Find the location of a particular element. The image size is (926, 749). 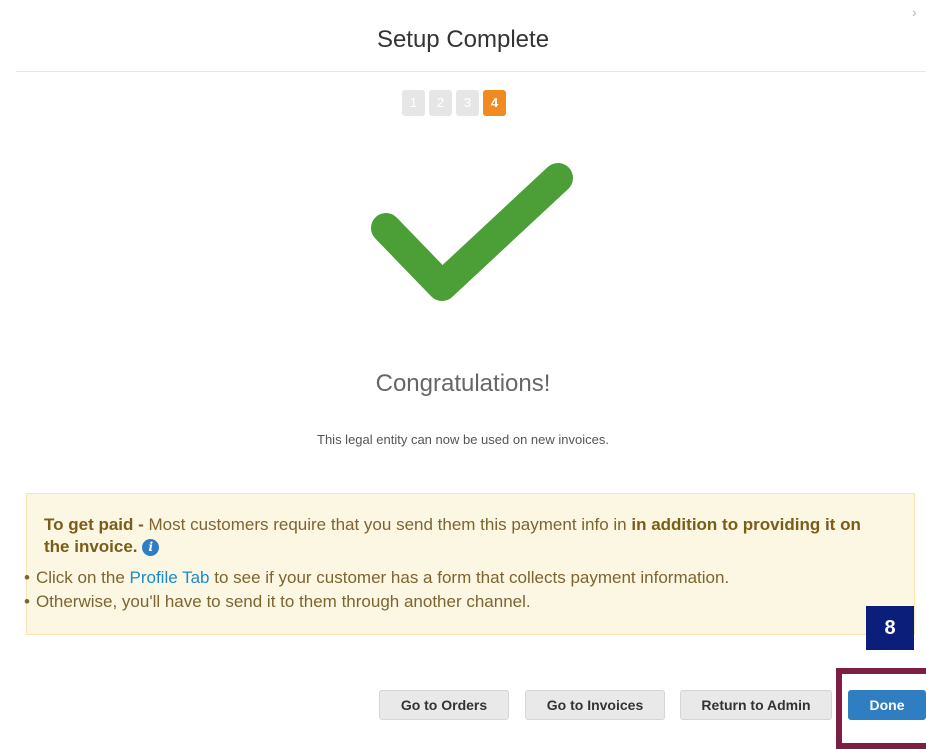

header-divider is located at coordinates (471, 71).